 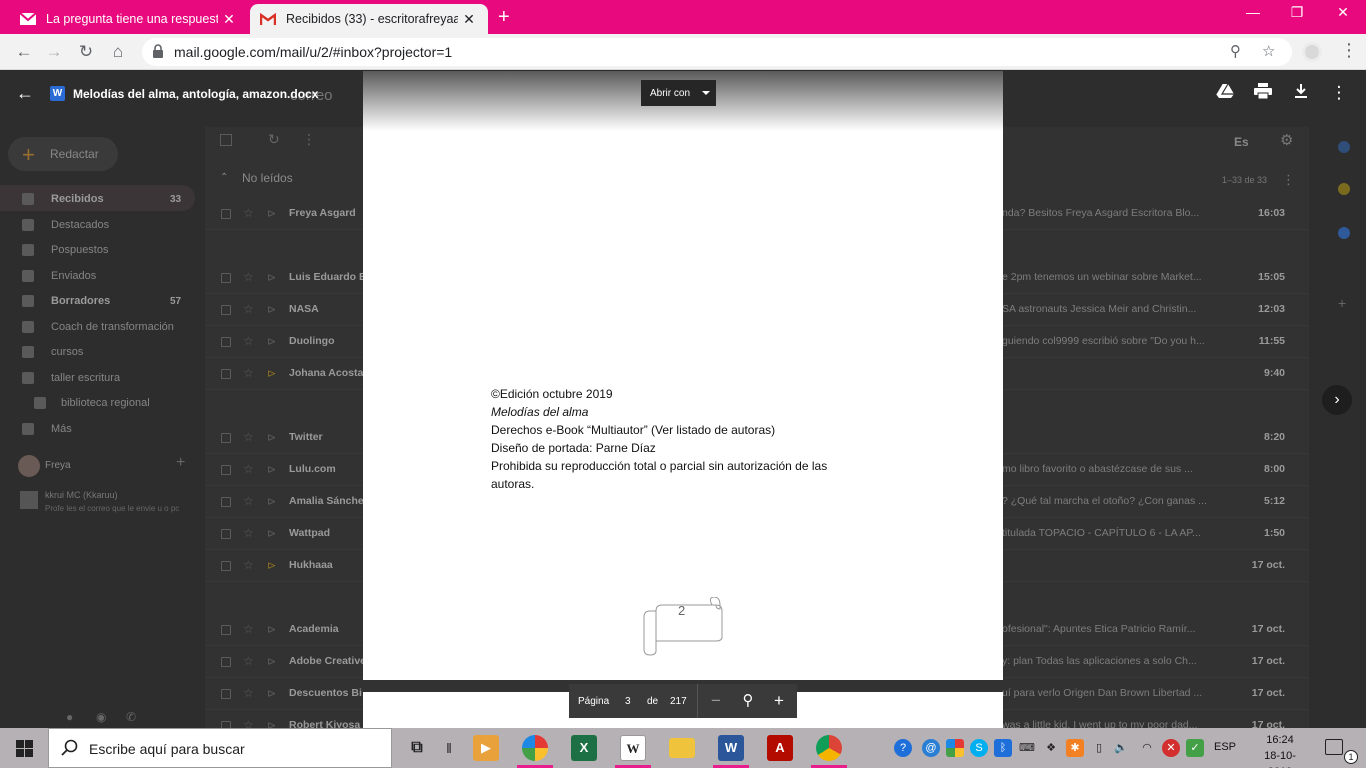 I want to click on keyboard-icon: ⌨, so click(x=1027, y=748).